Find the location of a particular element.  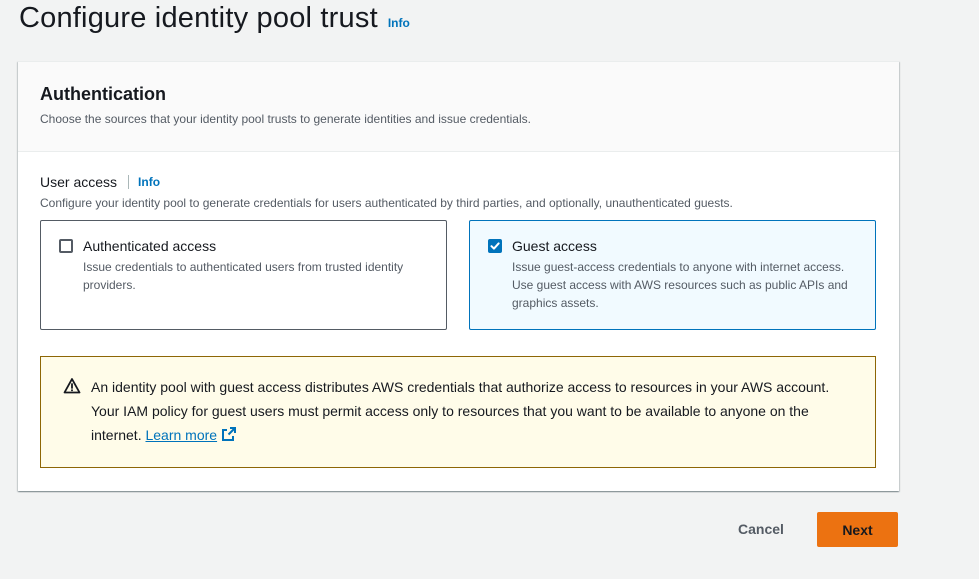

page-info-link: Info is located at coordinates (399, 23).